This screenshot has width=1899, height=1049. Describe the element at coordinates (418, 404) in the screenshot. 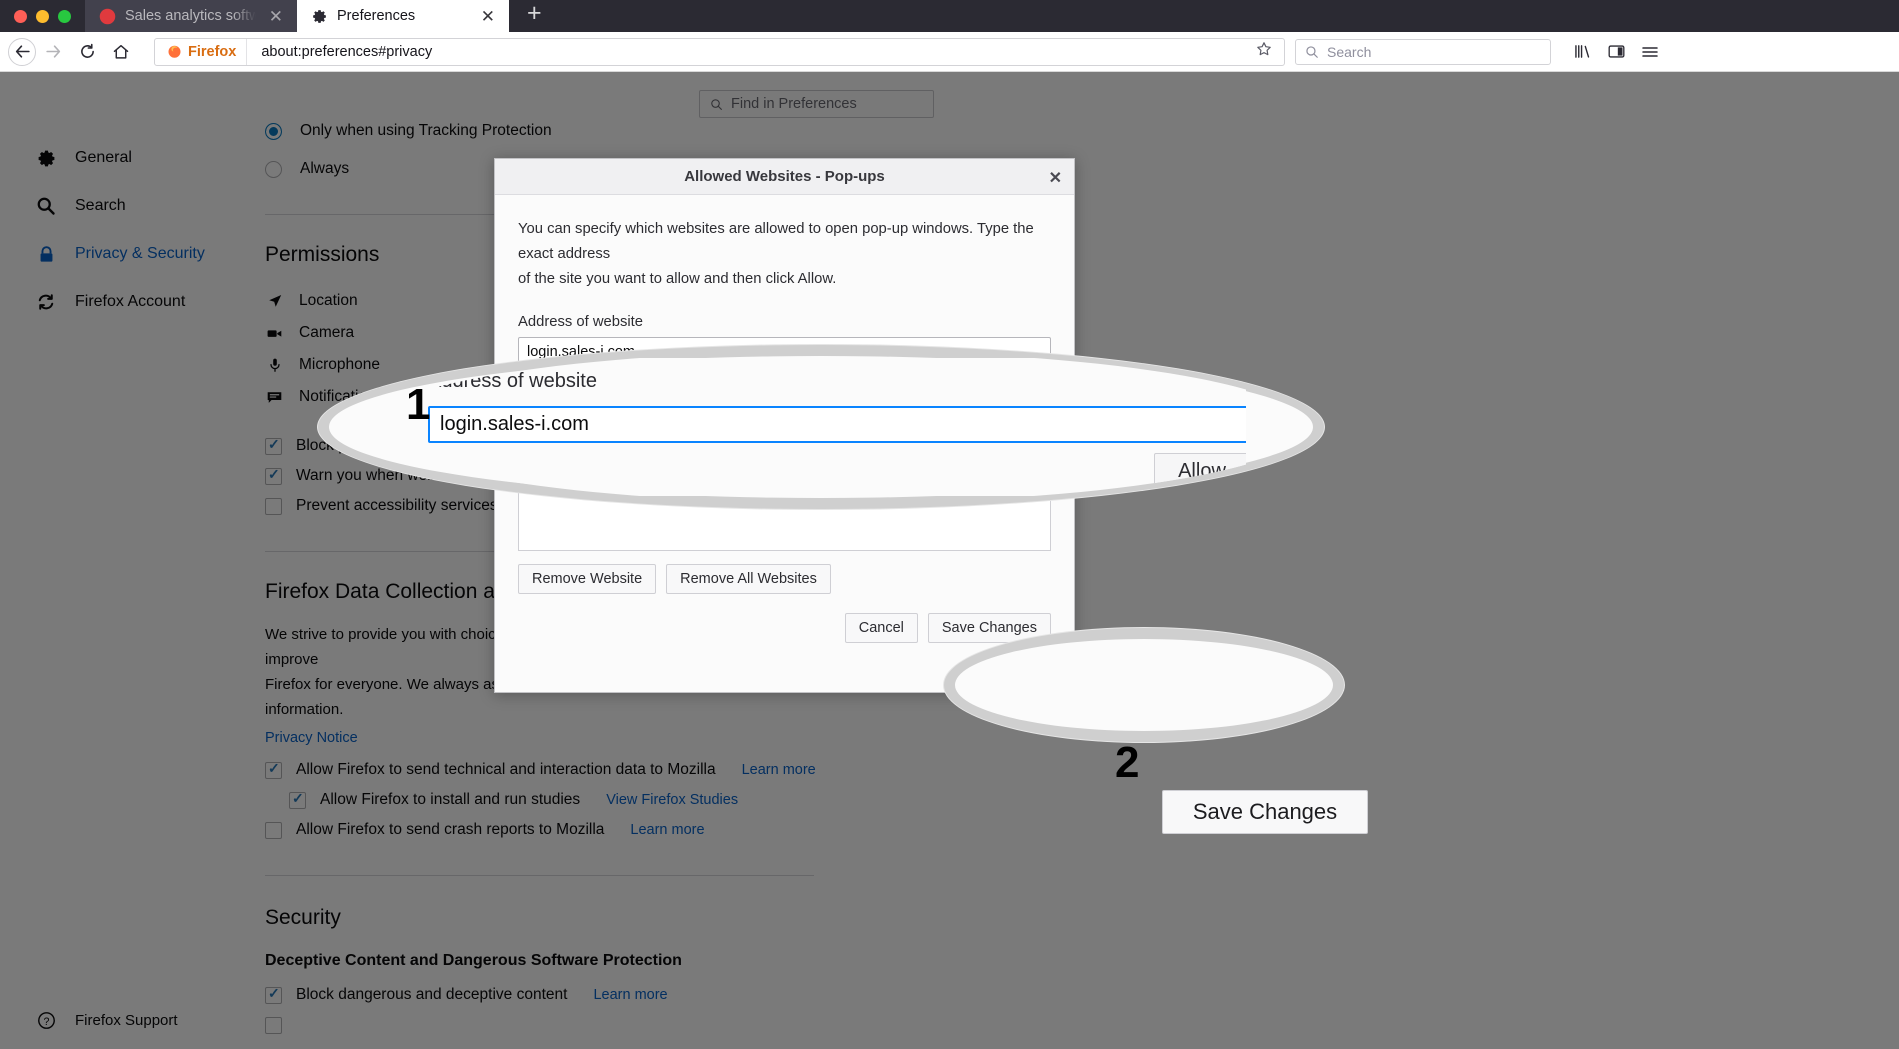

I see `callout-number-1: 1` at that location.